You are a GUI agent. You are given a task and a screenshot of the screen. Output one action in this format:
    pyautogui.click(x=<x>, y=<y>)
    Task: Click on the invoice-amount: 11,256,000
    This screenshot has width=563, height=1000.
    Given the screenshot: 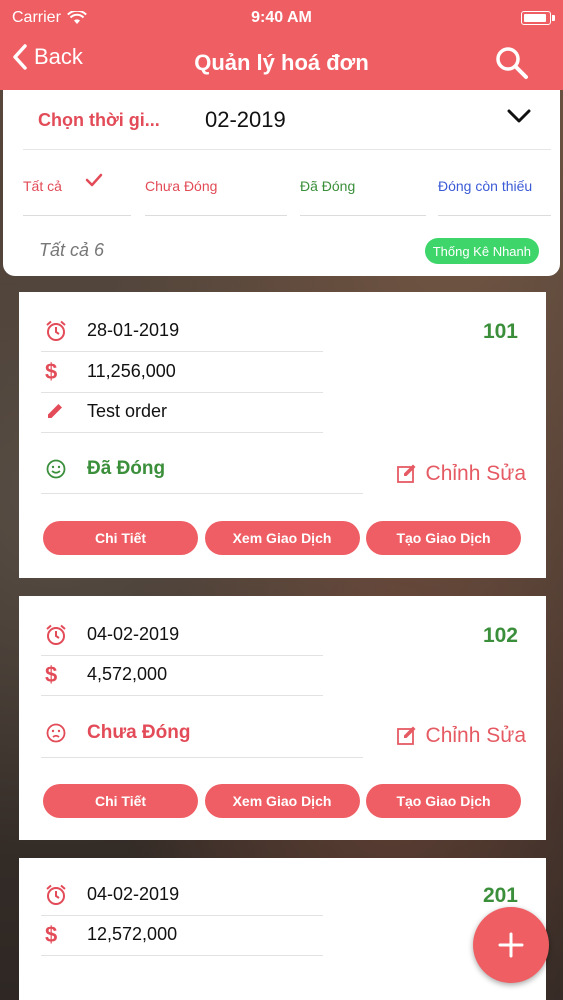 What is the action you would take?
    pyautogui.click(x=131, y=371)
    